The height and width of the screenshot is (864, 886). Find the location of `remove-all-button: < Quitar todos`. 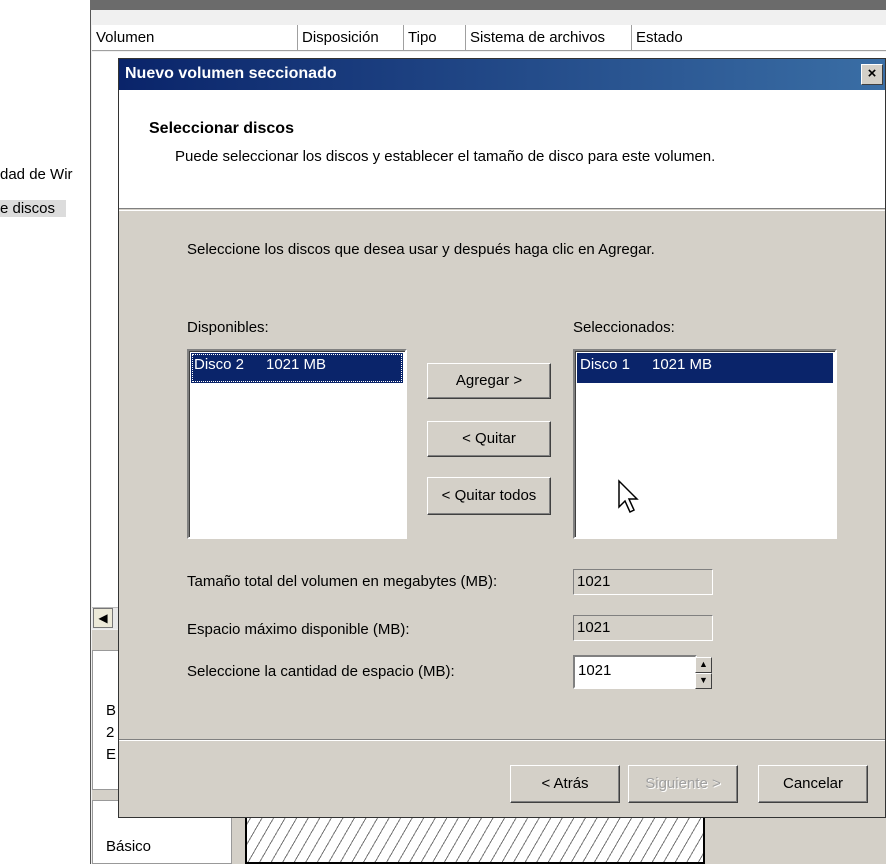

remove-all-button: < Quitar todos is located at coordinates (489, 496).